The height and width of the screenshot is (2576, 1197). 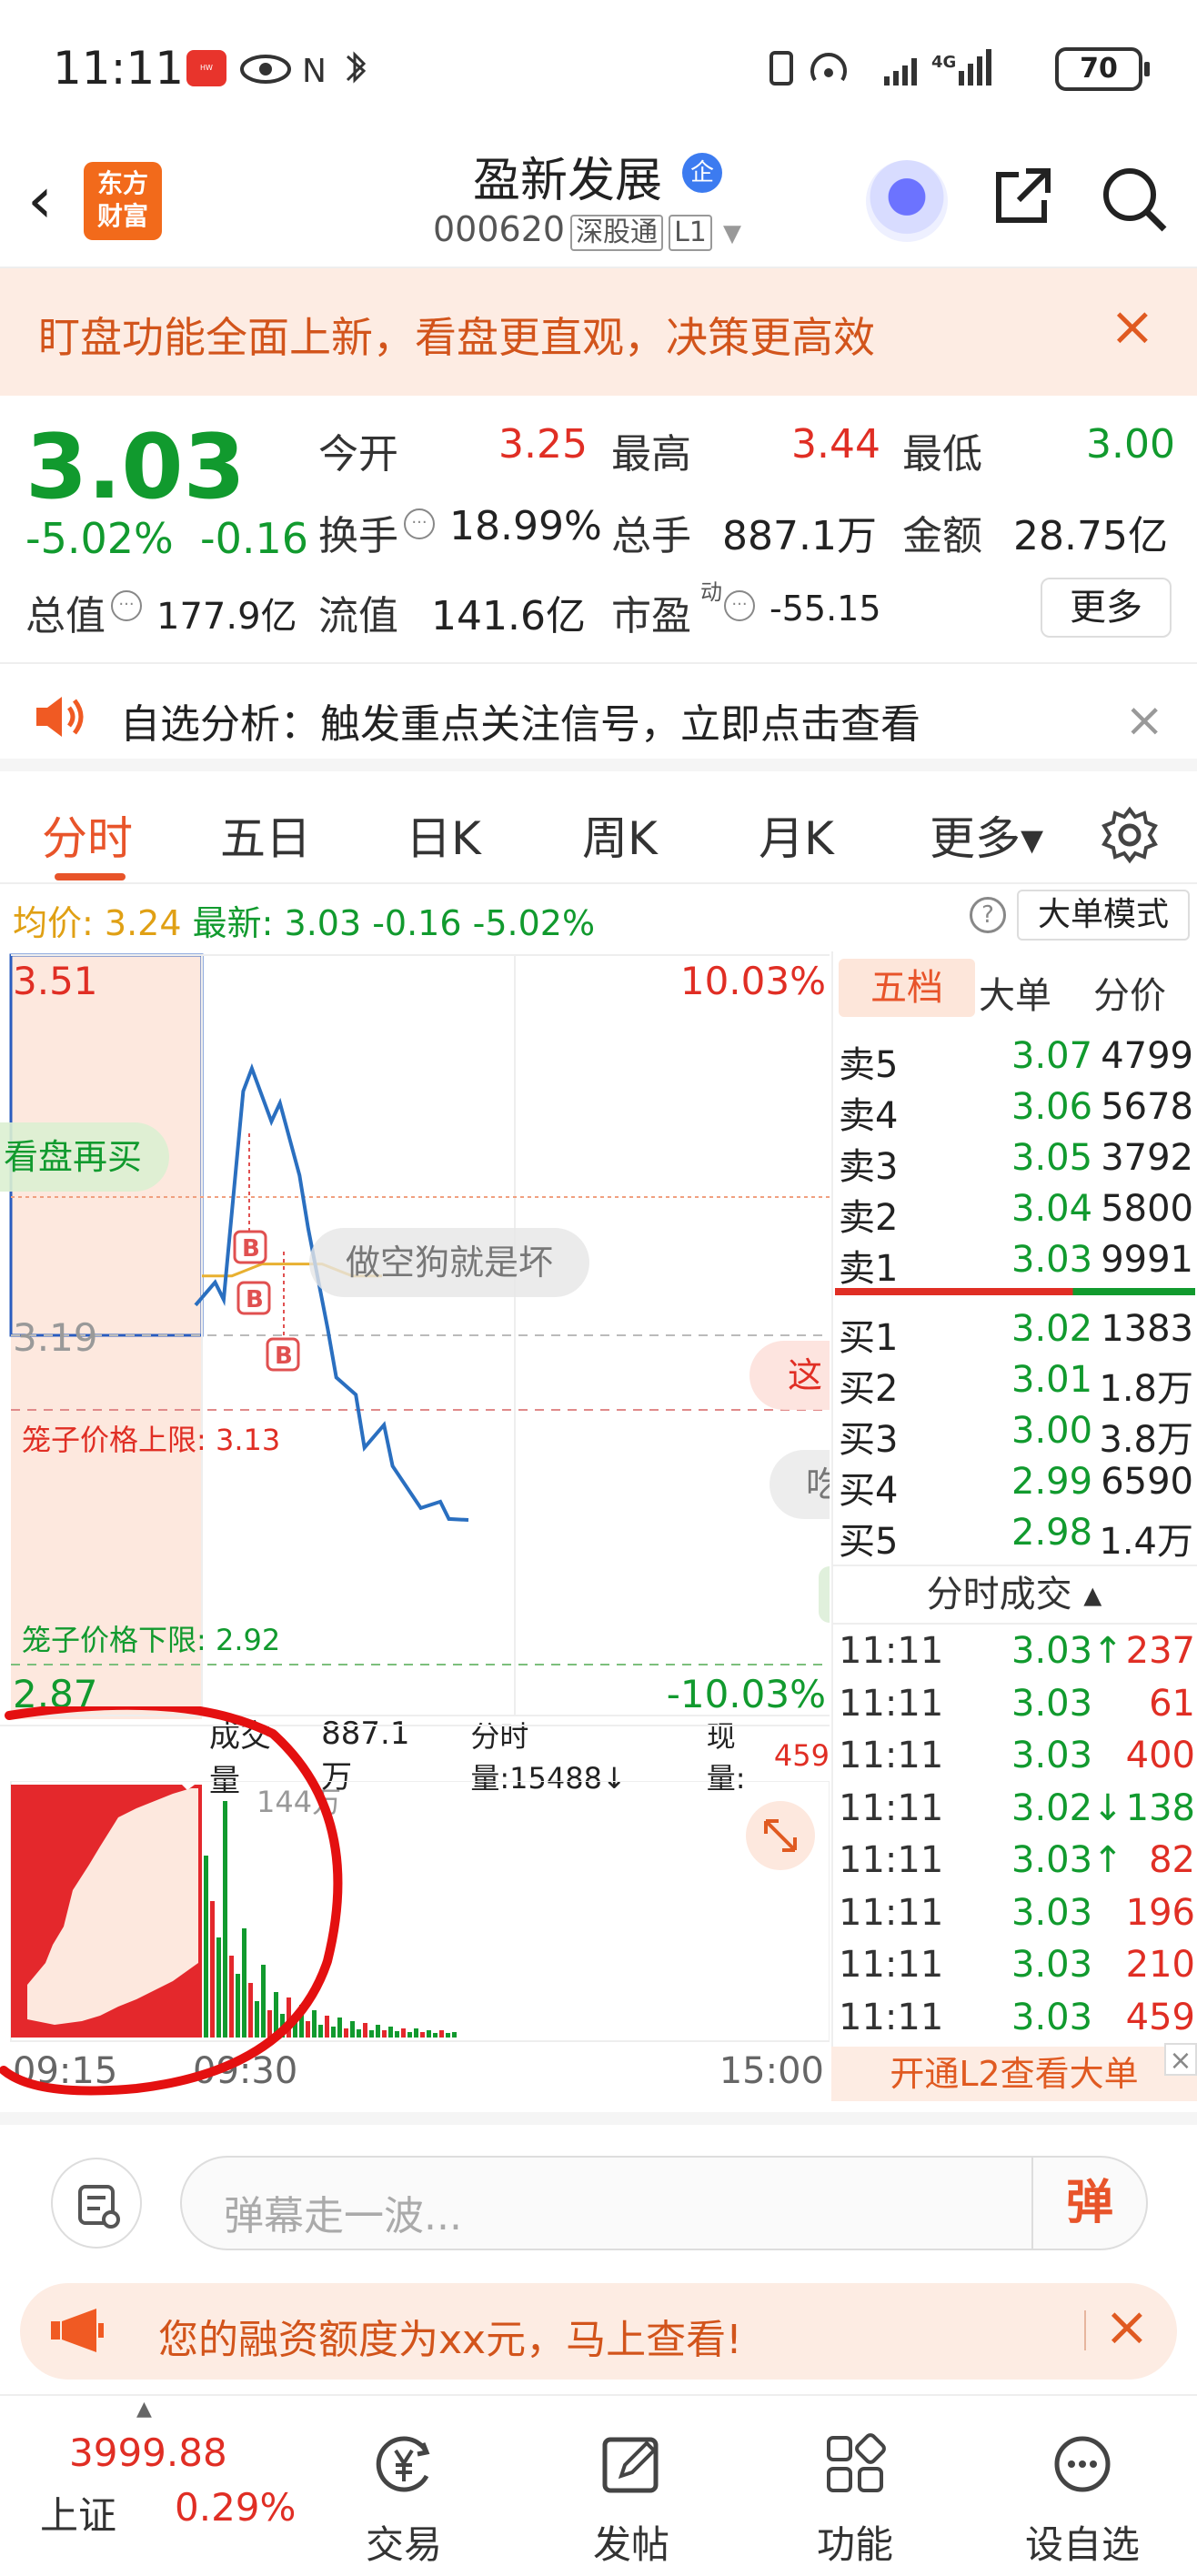 What do you see at coordinates (1088, 2203) in the screenshot?
I see `send-danmu-button: 弹` at bounding box center [1088, 2203].